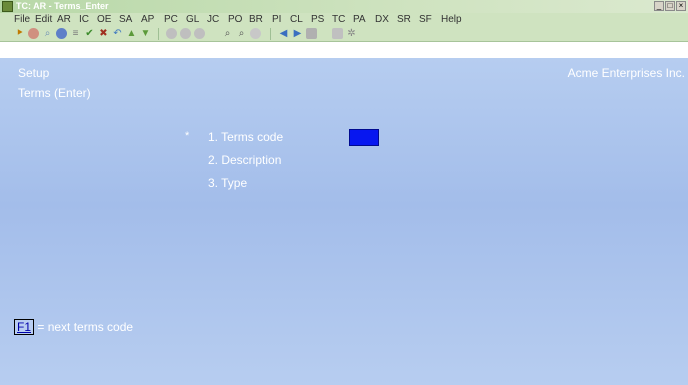 Image resolution: width=688 pixels, height=385 pixels. What do you see at coordinates (338, 19) in the screenshot?
I see `menu-tc: TC` at bounding box center [338, 19].